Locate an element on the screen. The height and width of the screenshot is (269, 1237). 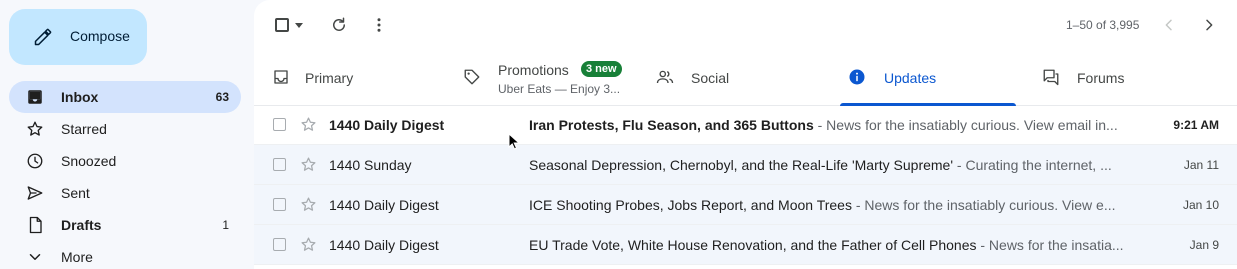
sidebar-item-snoozed: Snoozed is located at coordinates (125, 161).